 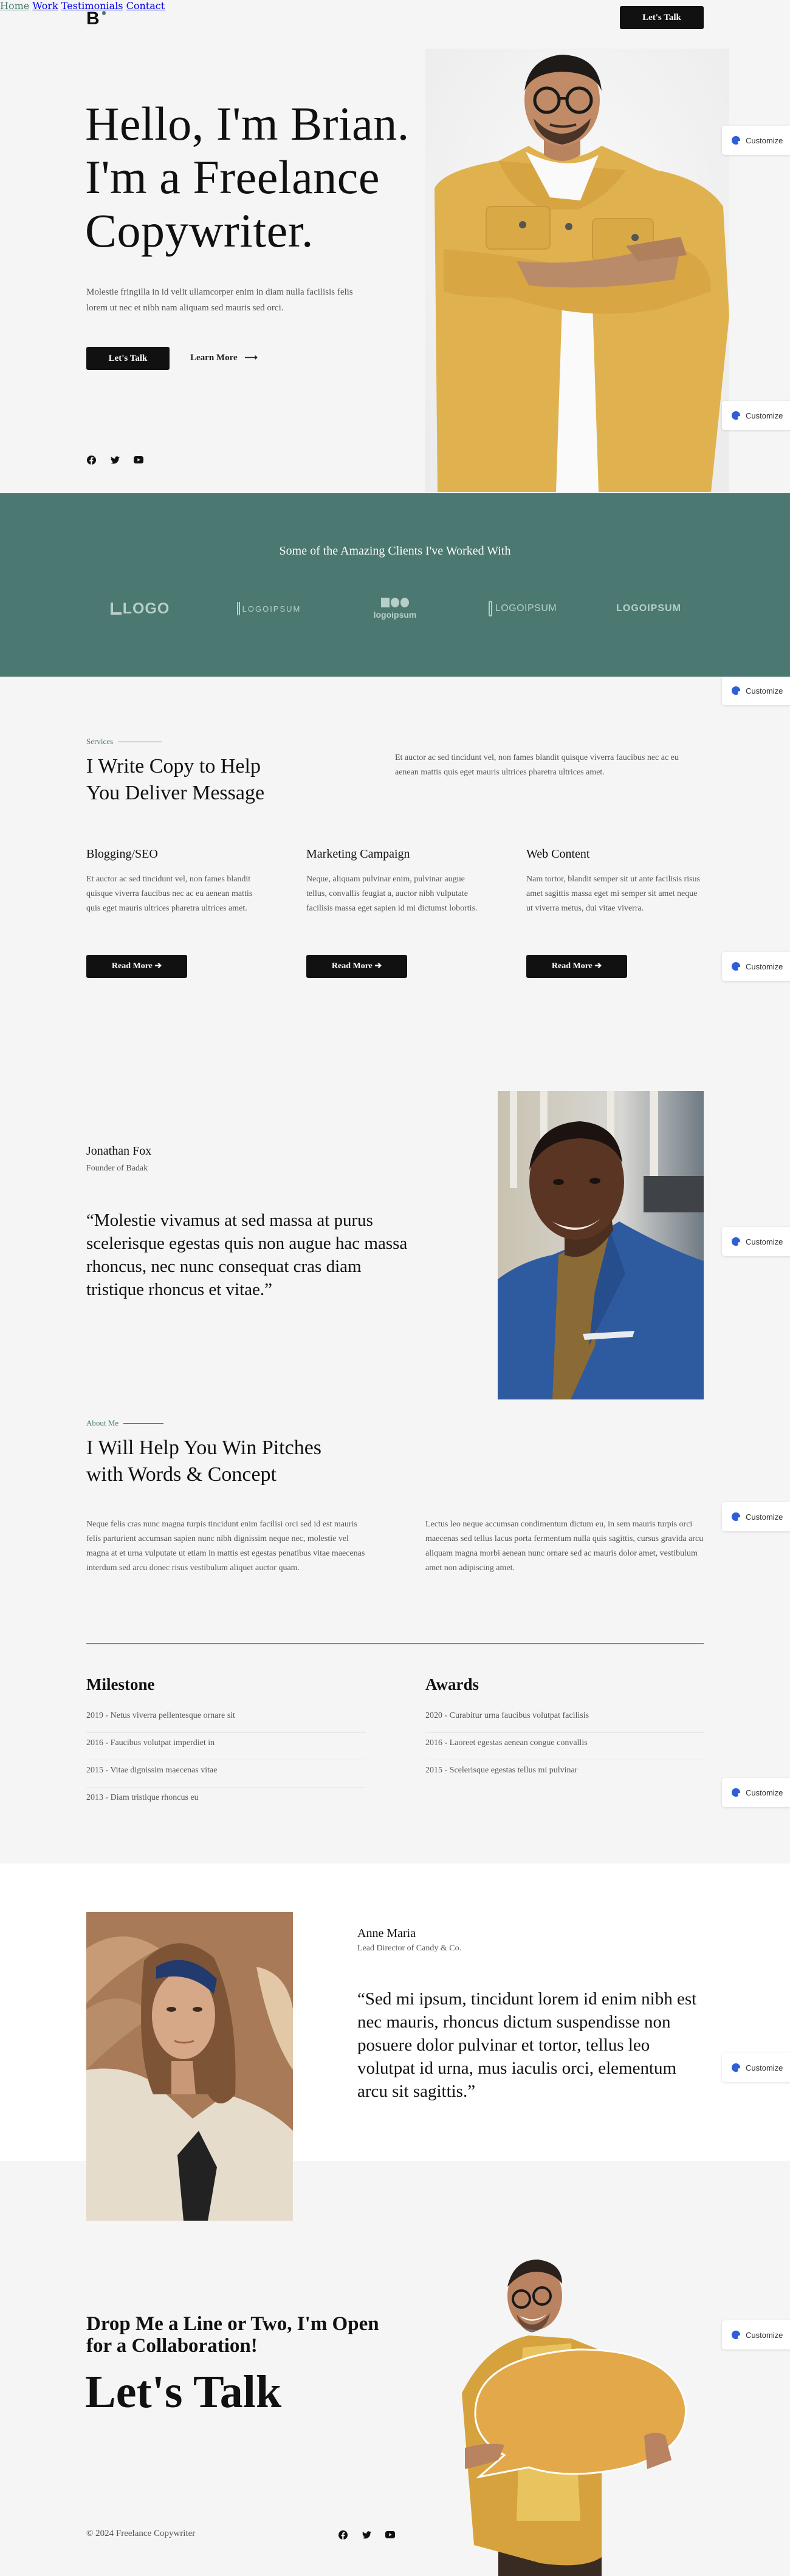 What do you see at coordinates (146, 608) in the screenshot?
I see `client-logo-text: LOGO` at bounding box center [146, 608].